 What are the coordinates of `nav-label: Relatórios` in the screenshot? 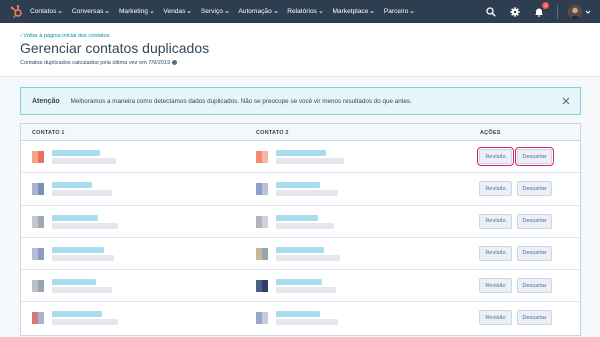 It's located at (302, 11).